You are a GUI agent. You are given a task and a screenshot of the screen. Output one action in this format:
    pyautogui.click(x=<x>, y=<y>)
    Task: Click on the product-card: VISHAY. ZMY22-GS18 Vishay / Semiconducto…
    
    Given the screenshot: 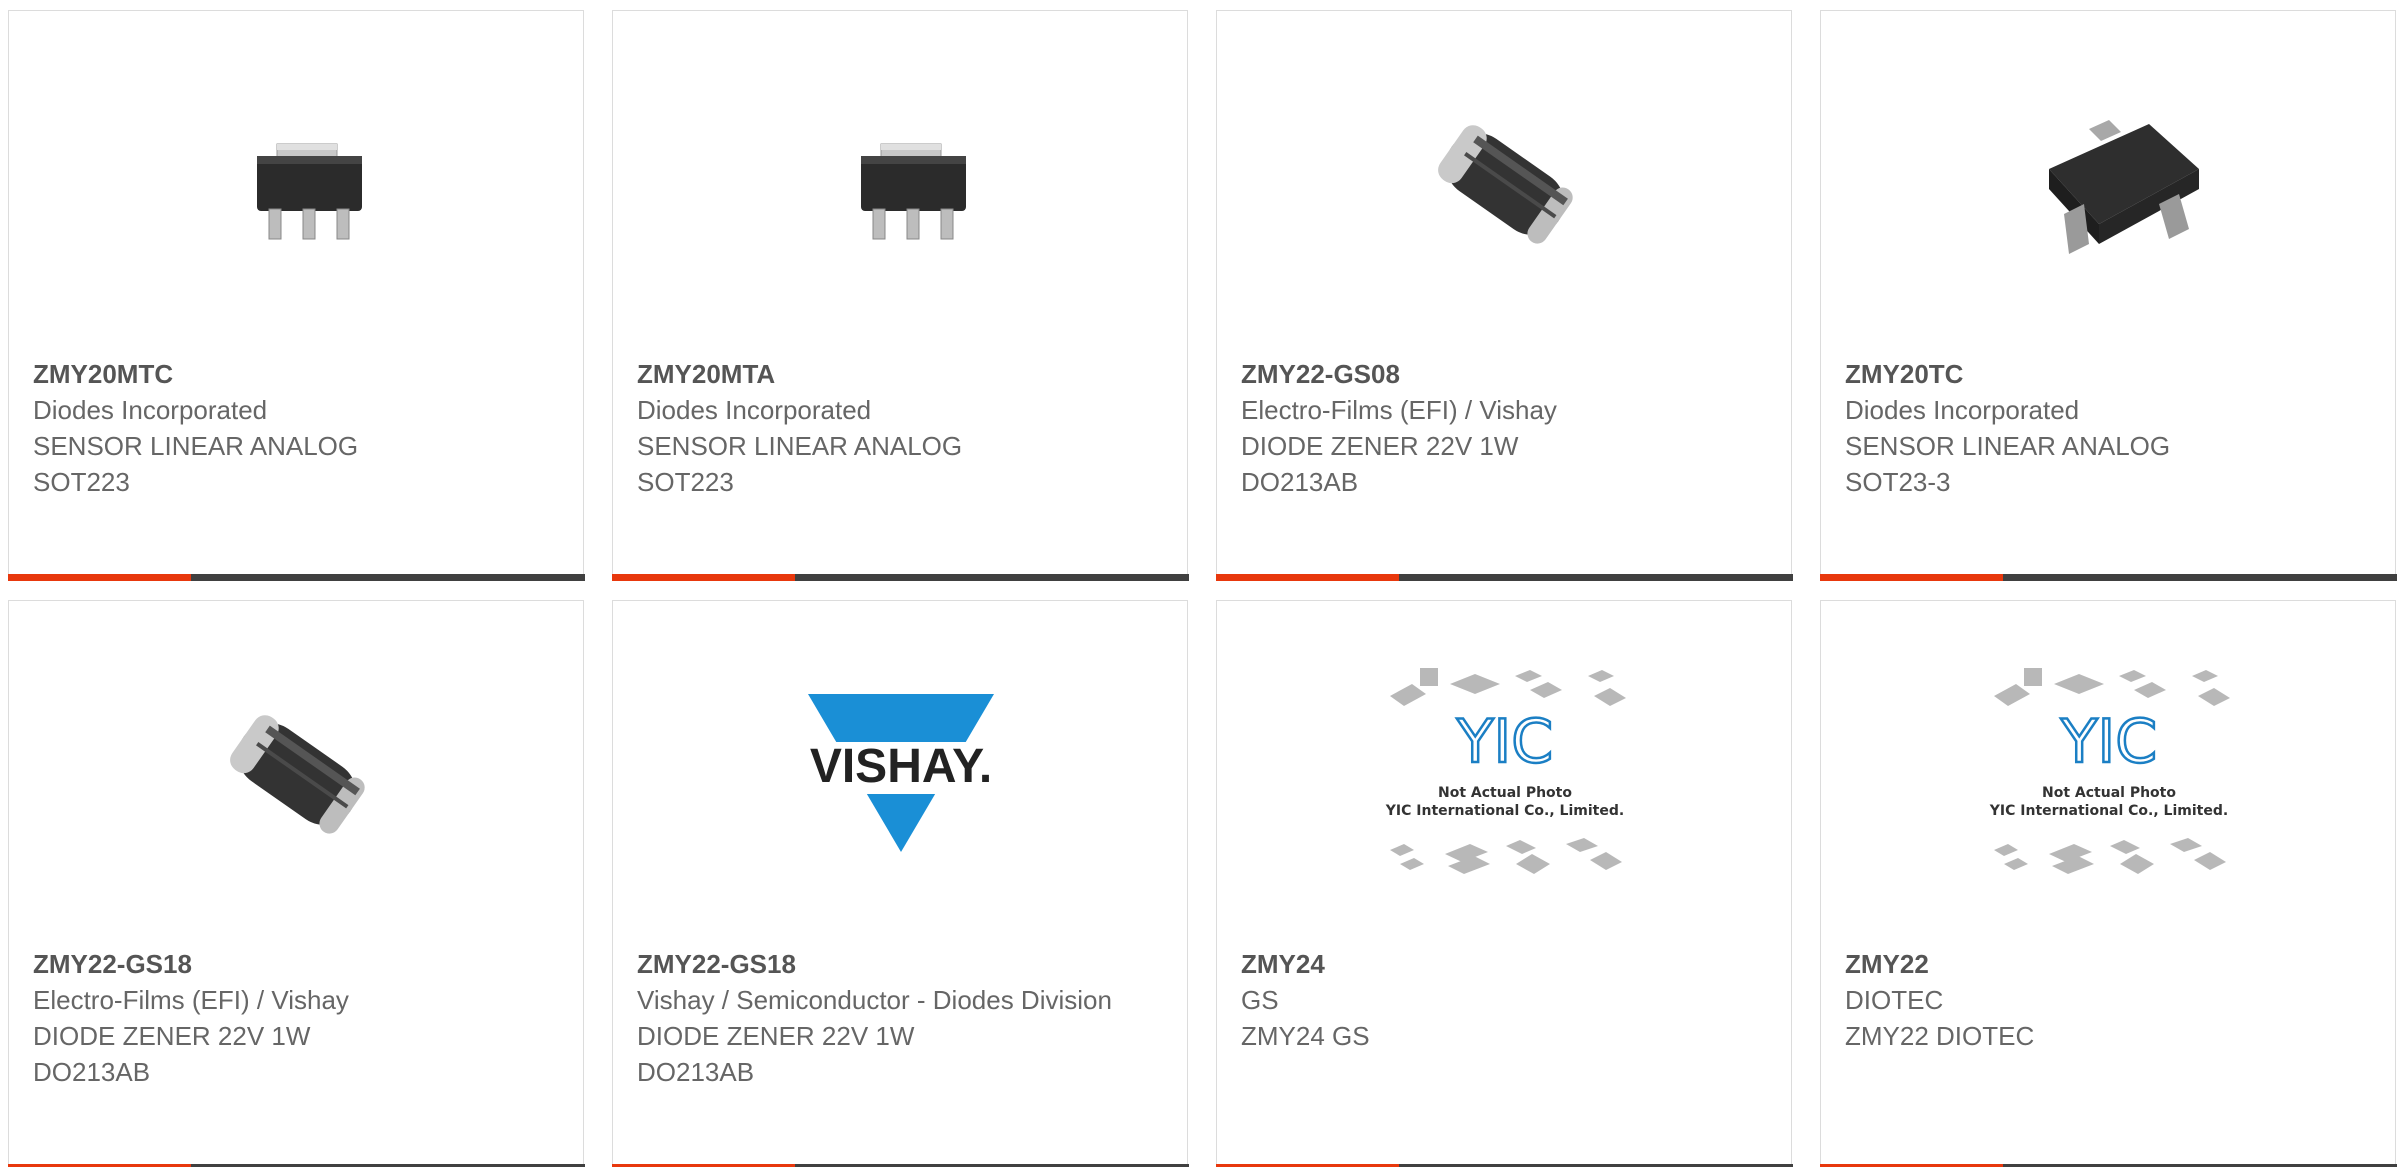 What is the action you would take?
    pyautogui.click(x=900, y=883)
    